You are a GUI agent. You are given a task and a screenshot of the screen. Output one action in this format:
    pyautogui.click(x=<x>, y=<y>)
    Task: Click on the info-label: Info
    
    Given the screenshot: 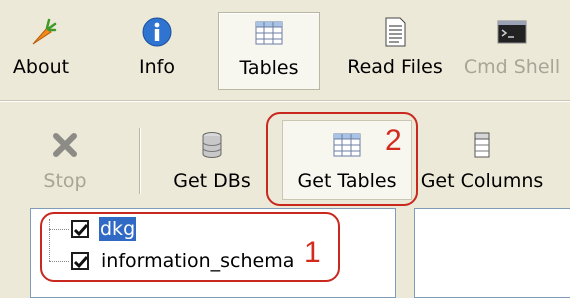 What is the action you would take?
    pyautogui.click(x=157, y=67)
    